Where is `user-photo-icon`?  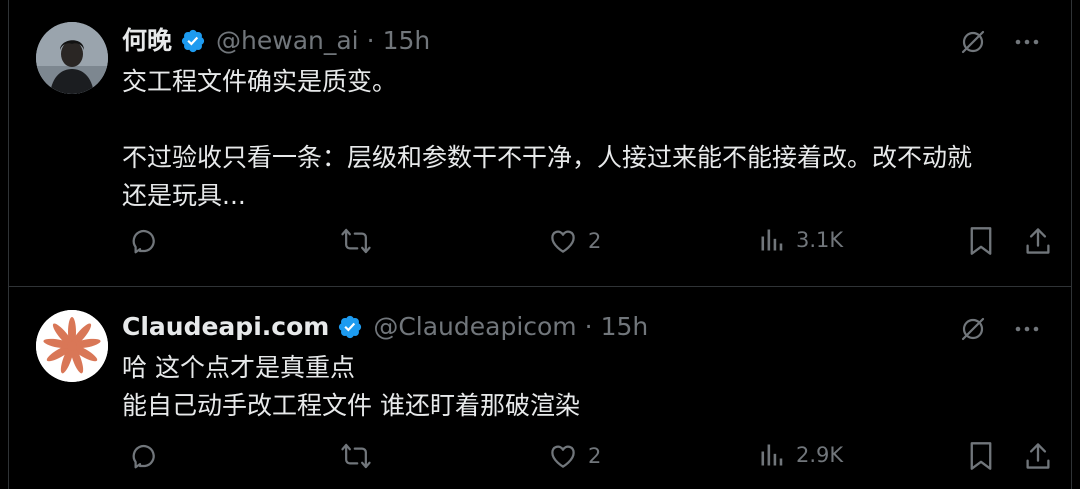 user-photo-icon is located at coordinates (72, 58).